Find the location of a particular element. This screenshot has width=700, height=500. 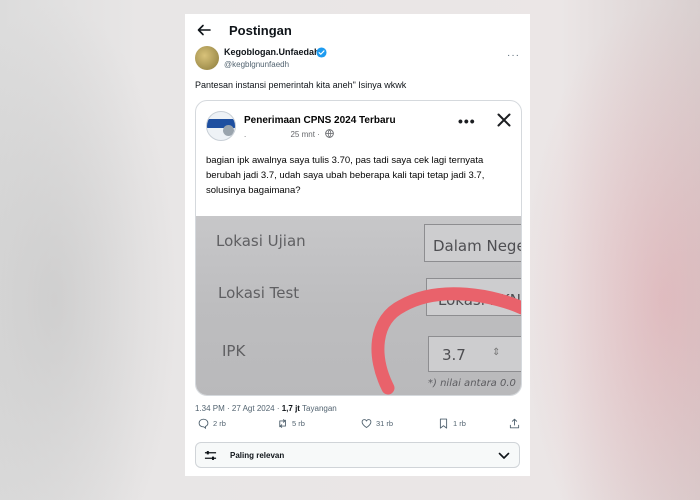

repost-count: 5 rb is located at coordinates (298, 423).